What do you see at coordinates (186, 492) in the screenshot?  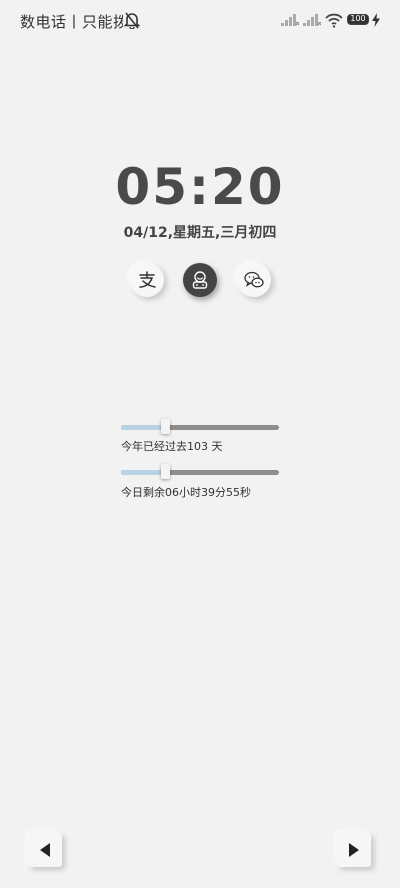 I see `day-progress-label: 今日剩余06小时39分55秒` at bounding box center [186, 492].